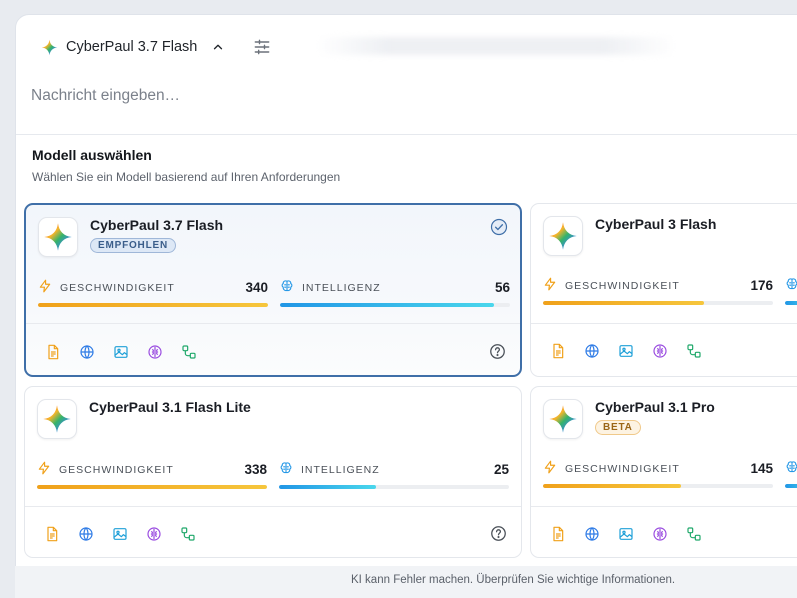 The width and height of the screenshot is (797, 598). Describe the element at coordinates (157, 225) in the screenshot. I see `model-title: CyberPaul 3.7 Flash` at that location.